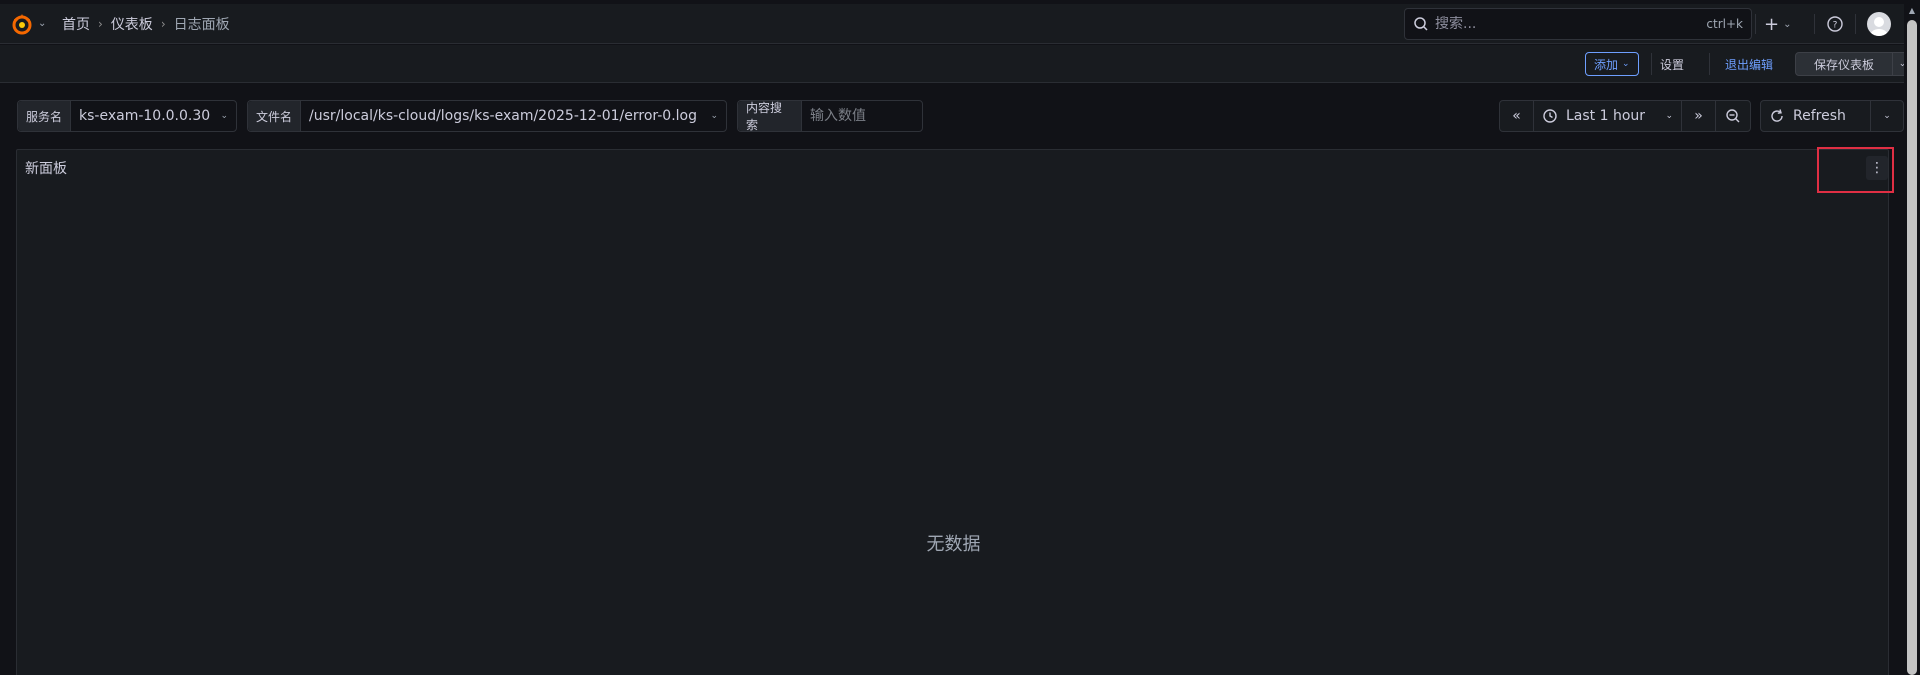 Image resolution: width=1920 pixels, height=675 pixels. I want to click on time-back-button: «, so click(1517, 116).